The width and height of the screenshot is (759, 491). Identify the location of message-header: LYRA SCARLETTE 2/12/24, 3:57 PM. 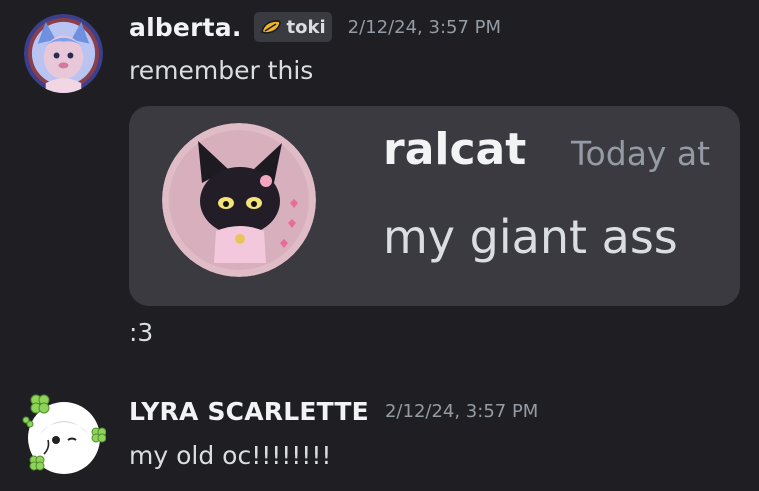
(333, 411).